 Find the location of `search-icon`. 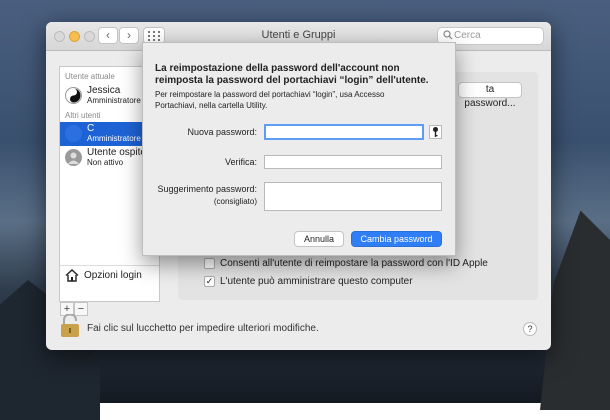

search-icon is located at coordinates (448, 35).